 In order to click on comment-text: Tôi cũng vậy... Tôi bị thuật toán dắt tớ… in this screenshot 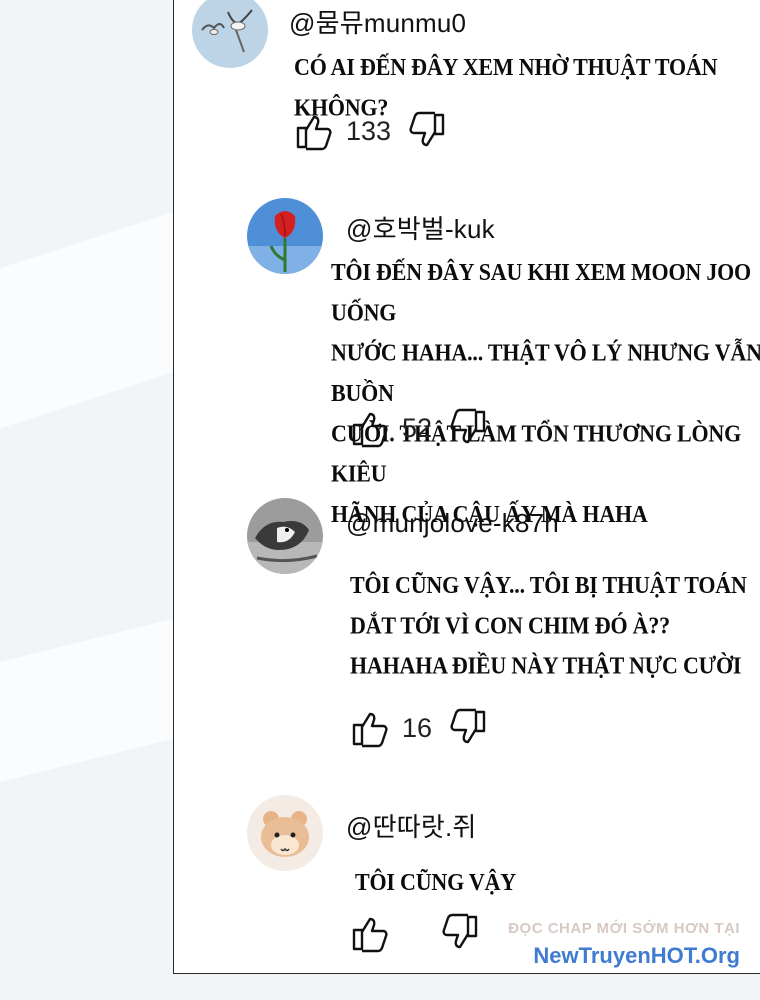, I will do `click(548, 625)`.